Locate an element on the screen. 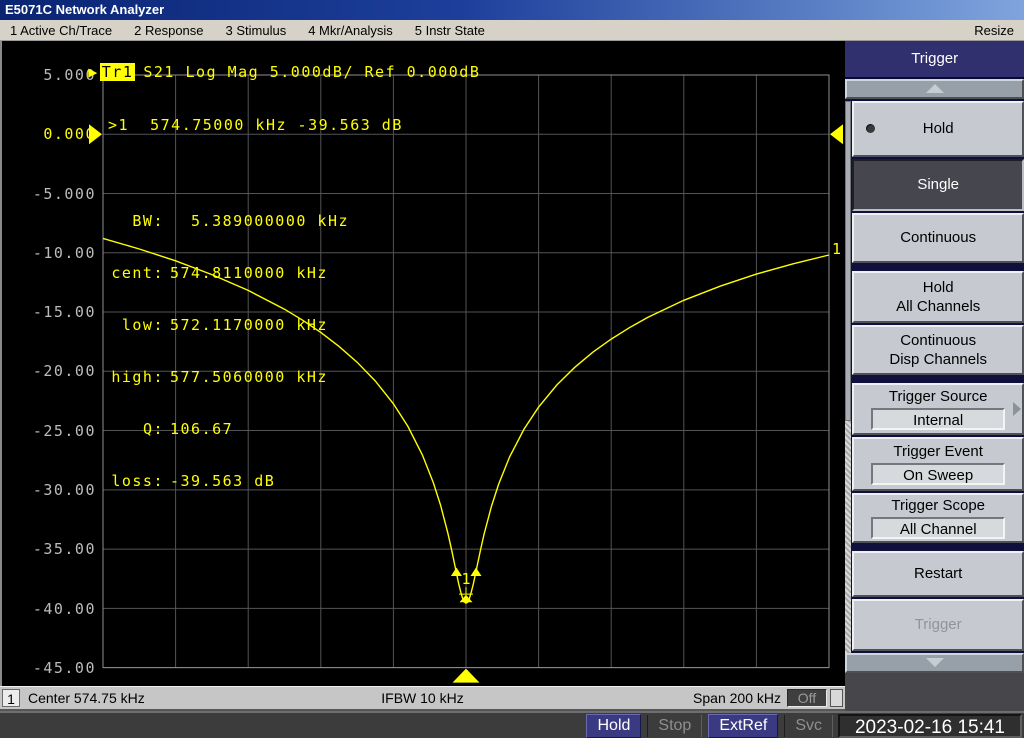 The height and width of the screenshot is (738, 1024). q-label: Q: is located at coordinates (153, 429).